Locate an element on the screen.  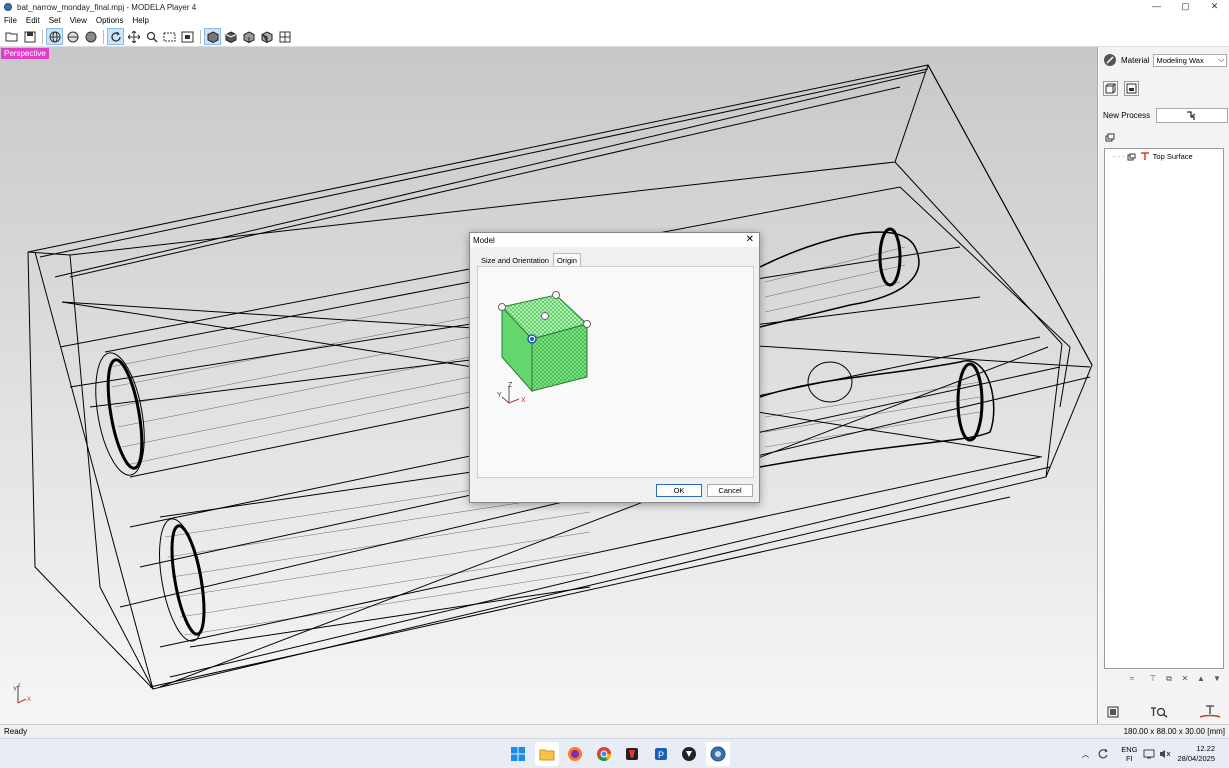
taskbar-file-explorer is located at coordinates (546, 754).